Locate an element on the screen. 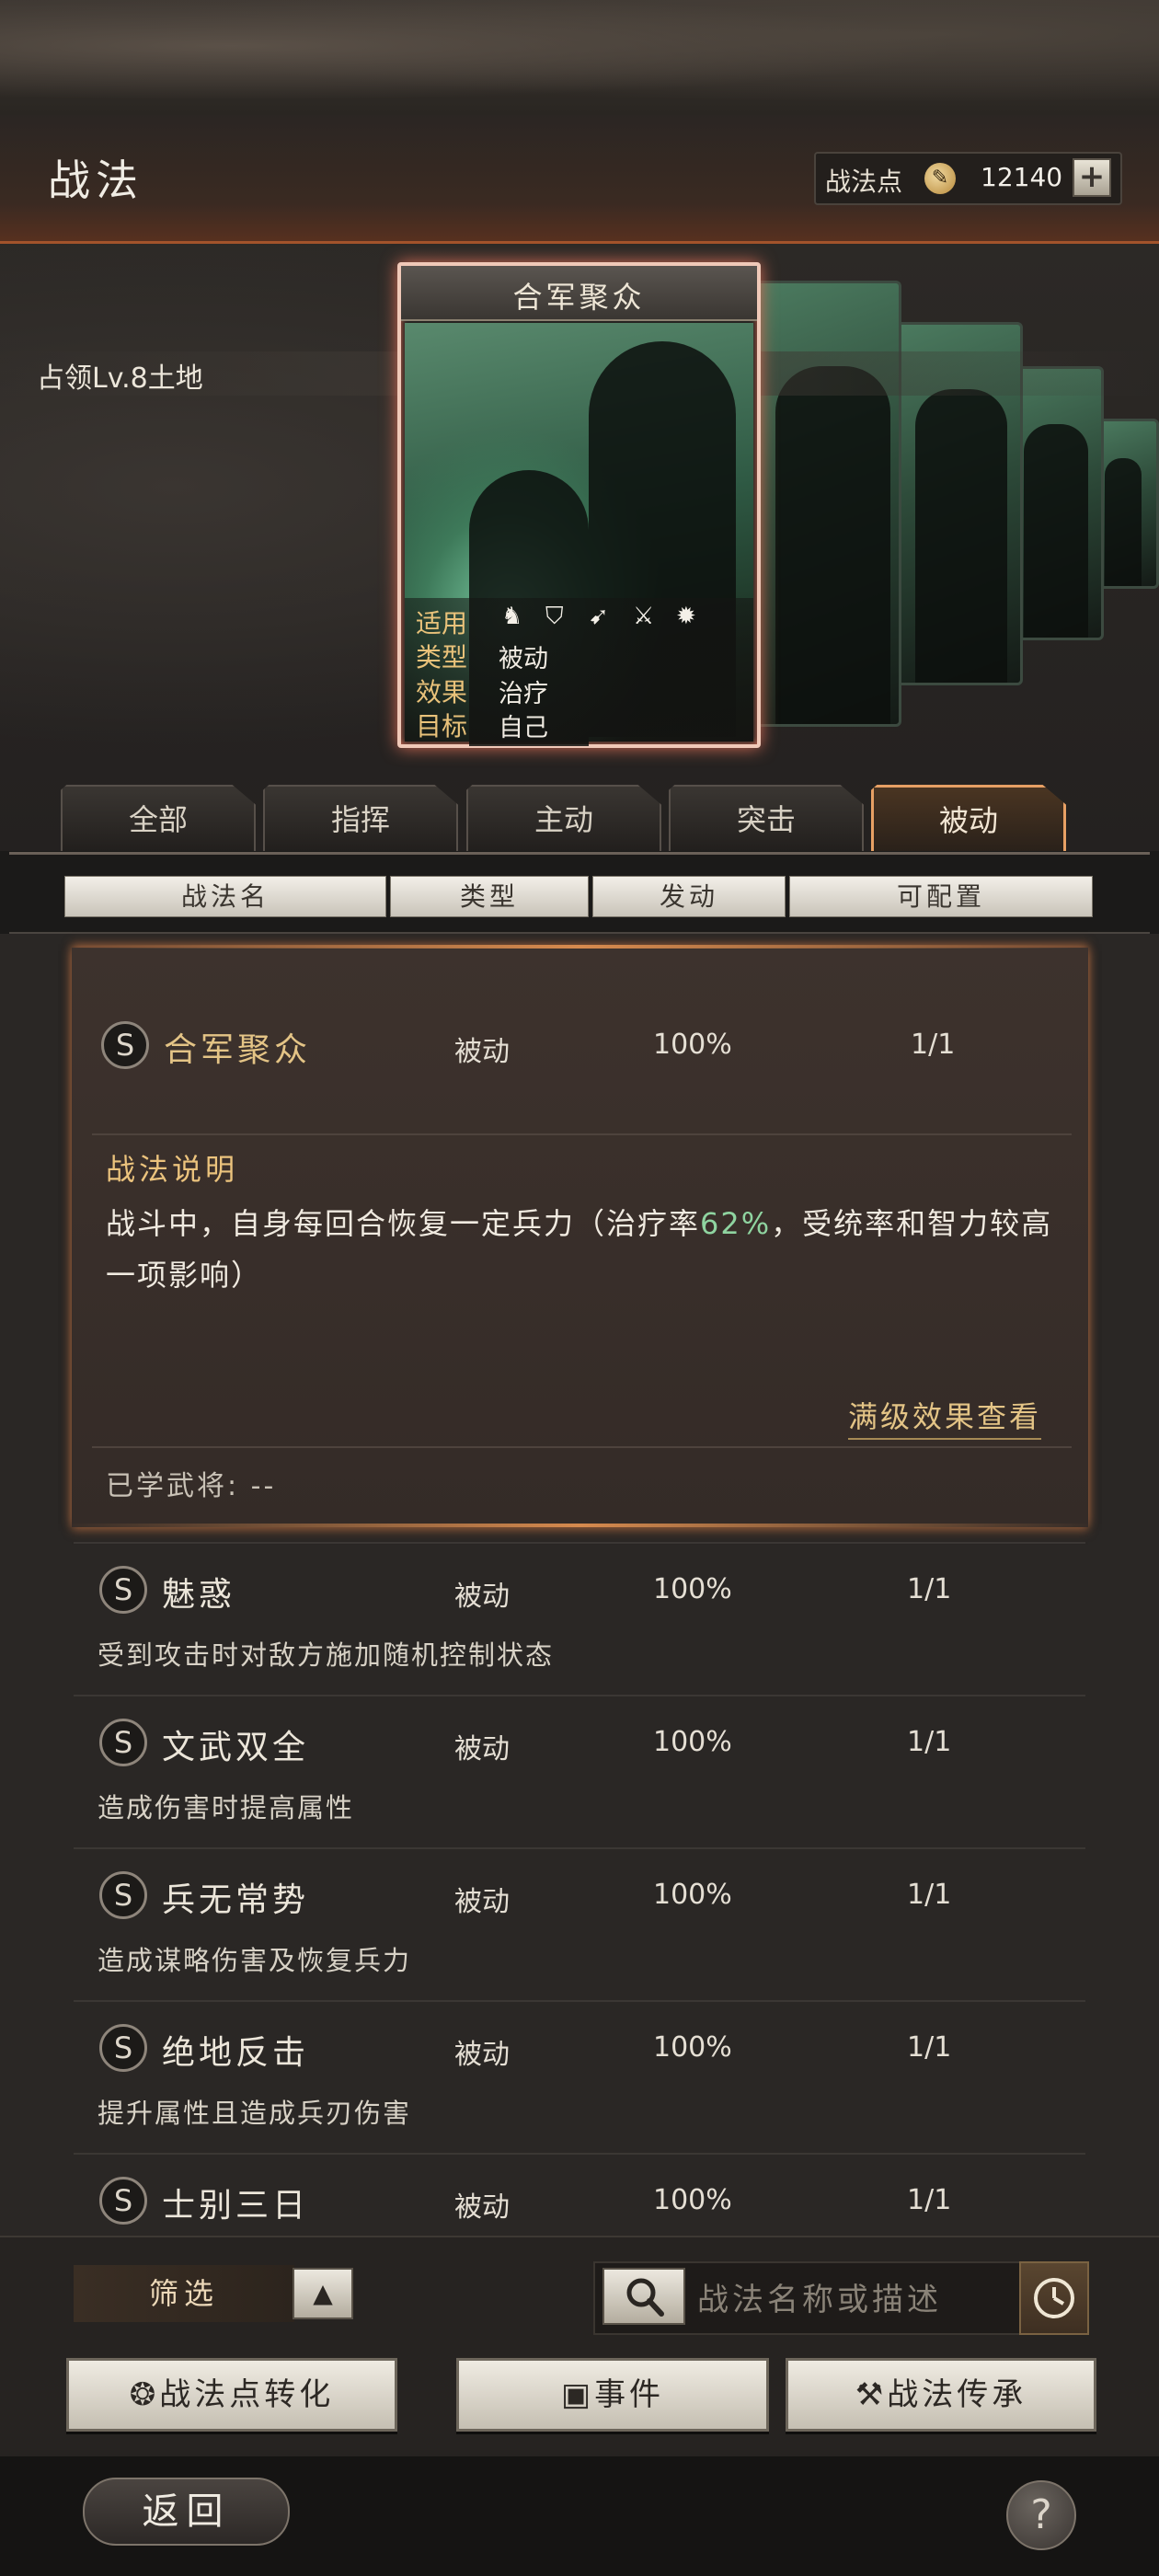  type-label: 类型 is located at coordinates (442, 657).